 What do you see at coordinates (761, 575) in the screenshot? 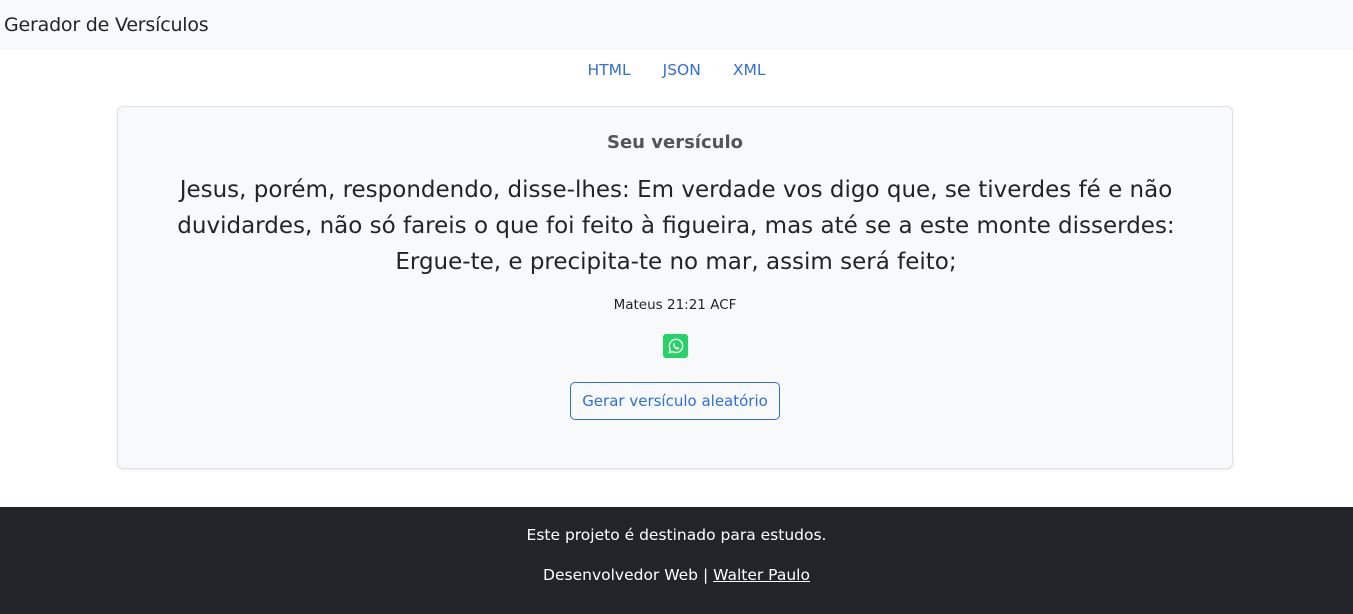
I see `author-link: Walter Paulo` at bounding box center [761, 575].